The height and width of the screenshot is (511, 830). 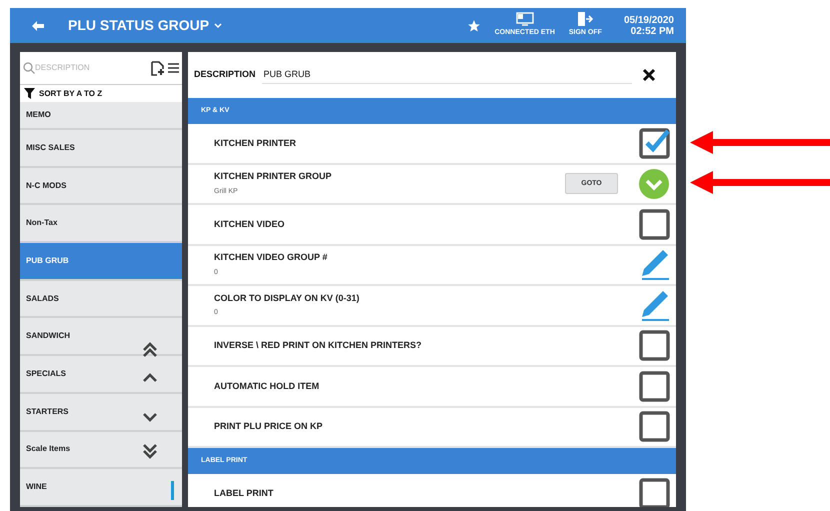 I want to click on filter-icon, so click(x=29, y=93).